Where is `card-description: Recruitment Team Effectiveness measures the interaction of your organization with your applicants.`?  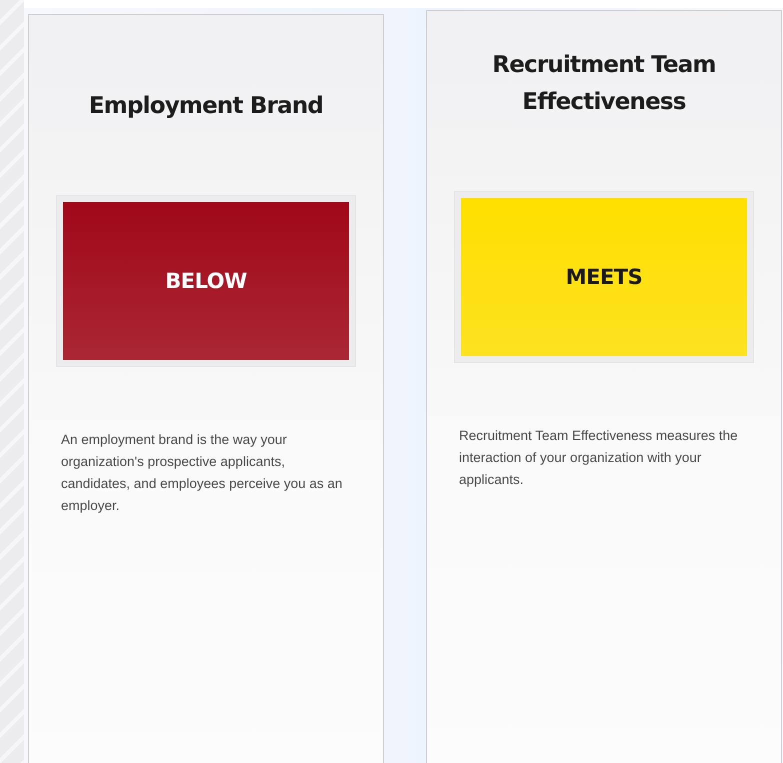 card-description: Recruitment Team Effectiveness measures the interaction of your organization with your applicants. is located at coordinates (599, 458).